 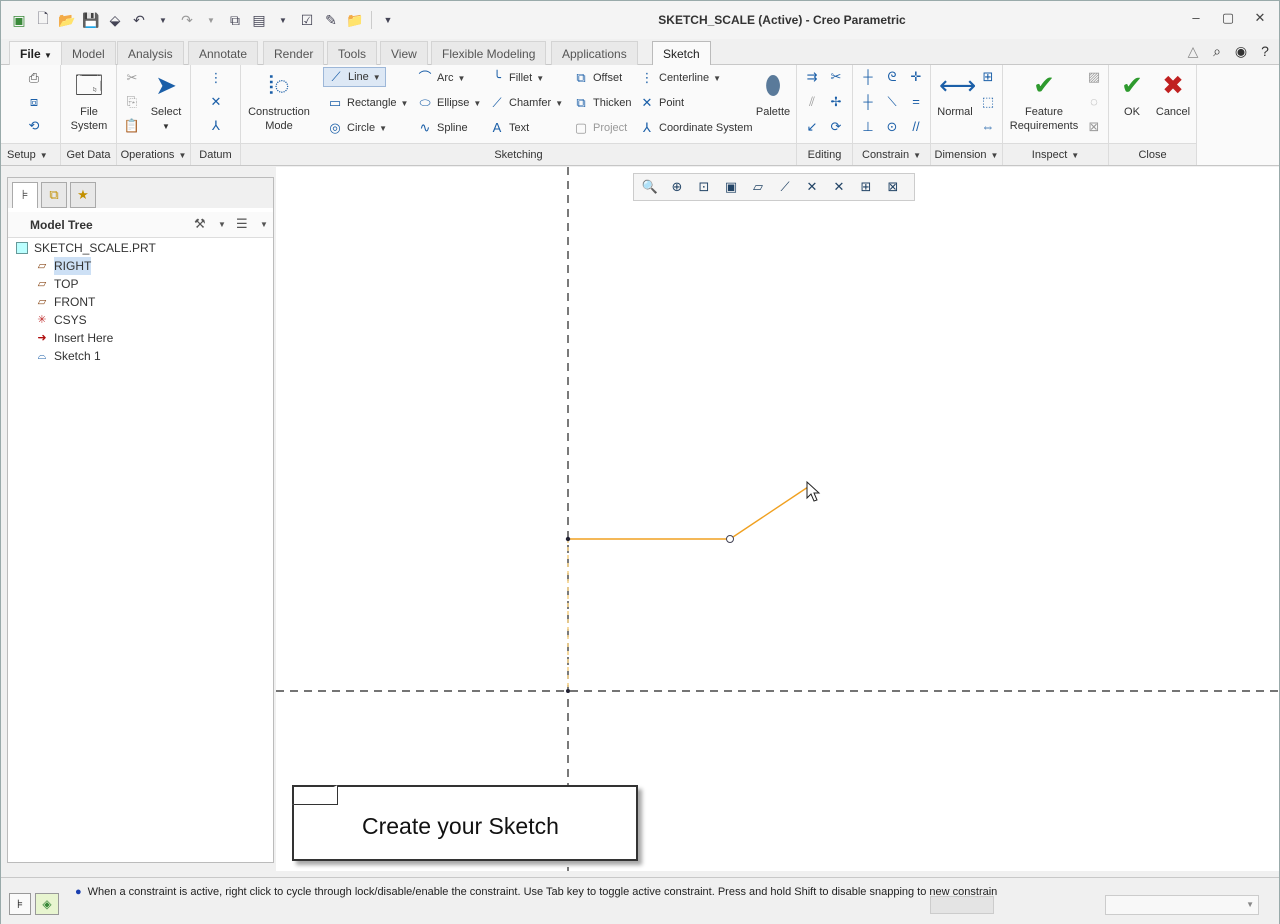 What do you see at coordinates (988, 127) in the screenshot?
I see `reference-dimension-icon: ⇔` at bounding box center [988, 127].